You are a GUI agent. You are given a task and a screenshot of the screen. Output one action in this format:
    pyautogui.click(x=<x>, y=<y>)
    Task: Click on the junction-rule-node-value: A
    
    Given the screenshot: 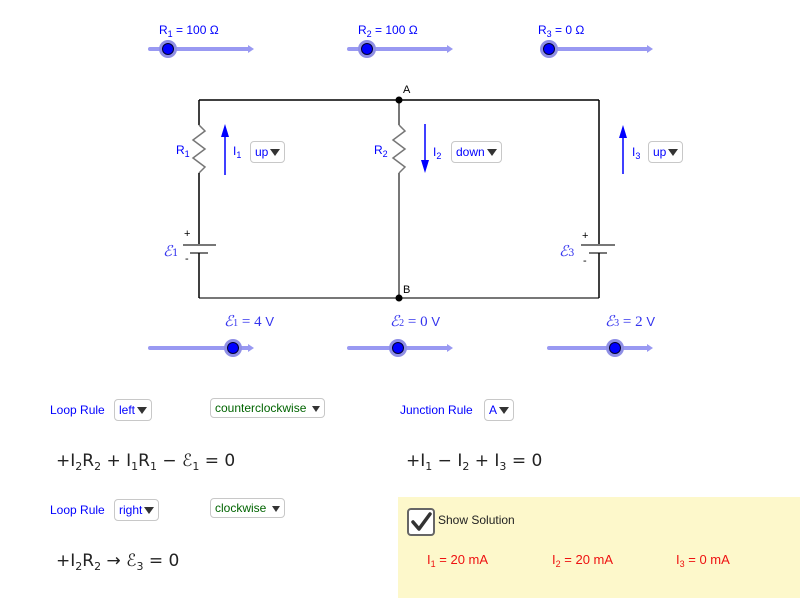 What is the action you would take?
    pyautogui.click(x=493, y=410)
    